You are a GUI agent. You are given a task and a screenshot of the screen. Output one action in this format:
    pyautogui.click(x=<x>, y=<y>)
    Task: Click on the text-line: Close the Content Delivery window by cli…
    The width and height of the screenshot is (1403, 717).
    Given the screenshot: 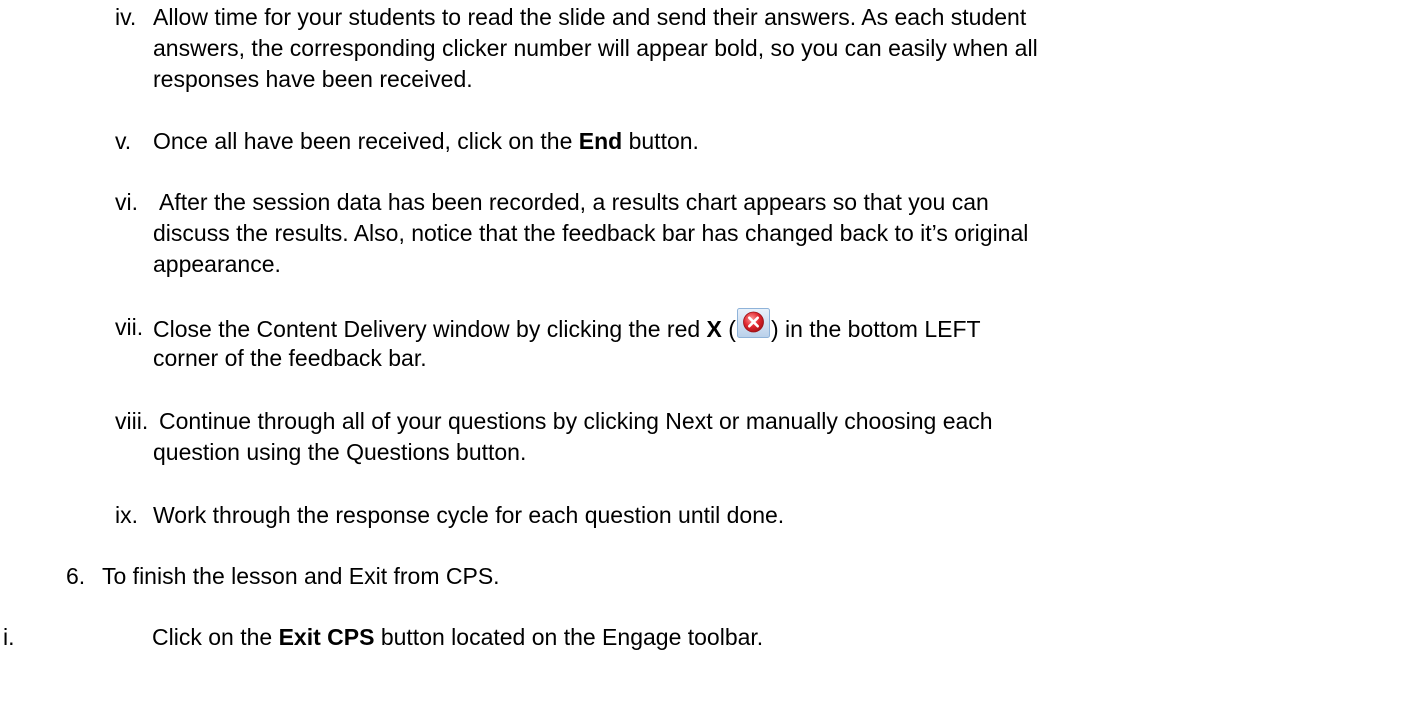 What is the action you would take?
    pyautogui.click(x=567, y=326)
    